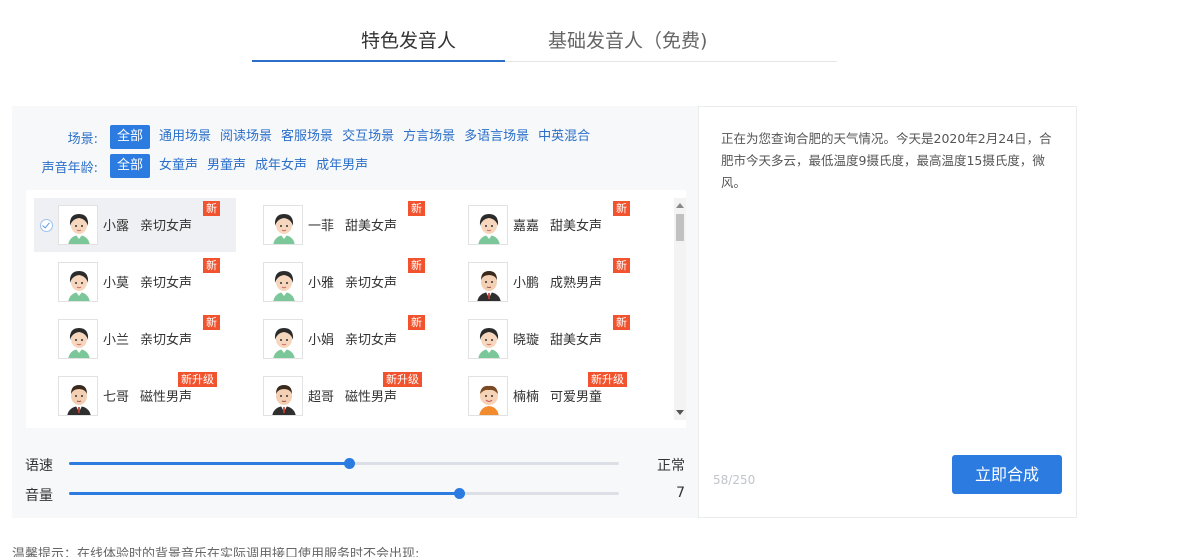 Image resolution: width=1189 pixels, height=557 pixels. I want to click on voice-card: 七哥 磁性男声 新升级, so click(135, 396).